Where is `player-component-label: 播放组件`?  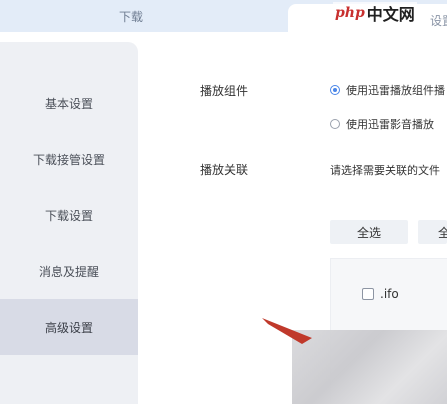
player-component-label: 播放组件 is located at coordinates (224, 91).